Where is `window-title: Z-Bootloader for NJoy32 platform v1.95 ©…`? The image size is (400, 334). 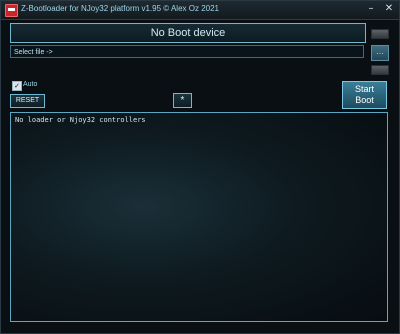 window-title: Z-Bootloader for NJoy32 platform v1.95 ©… is located at coordinates (120, 8).